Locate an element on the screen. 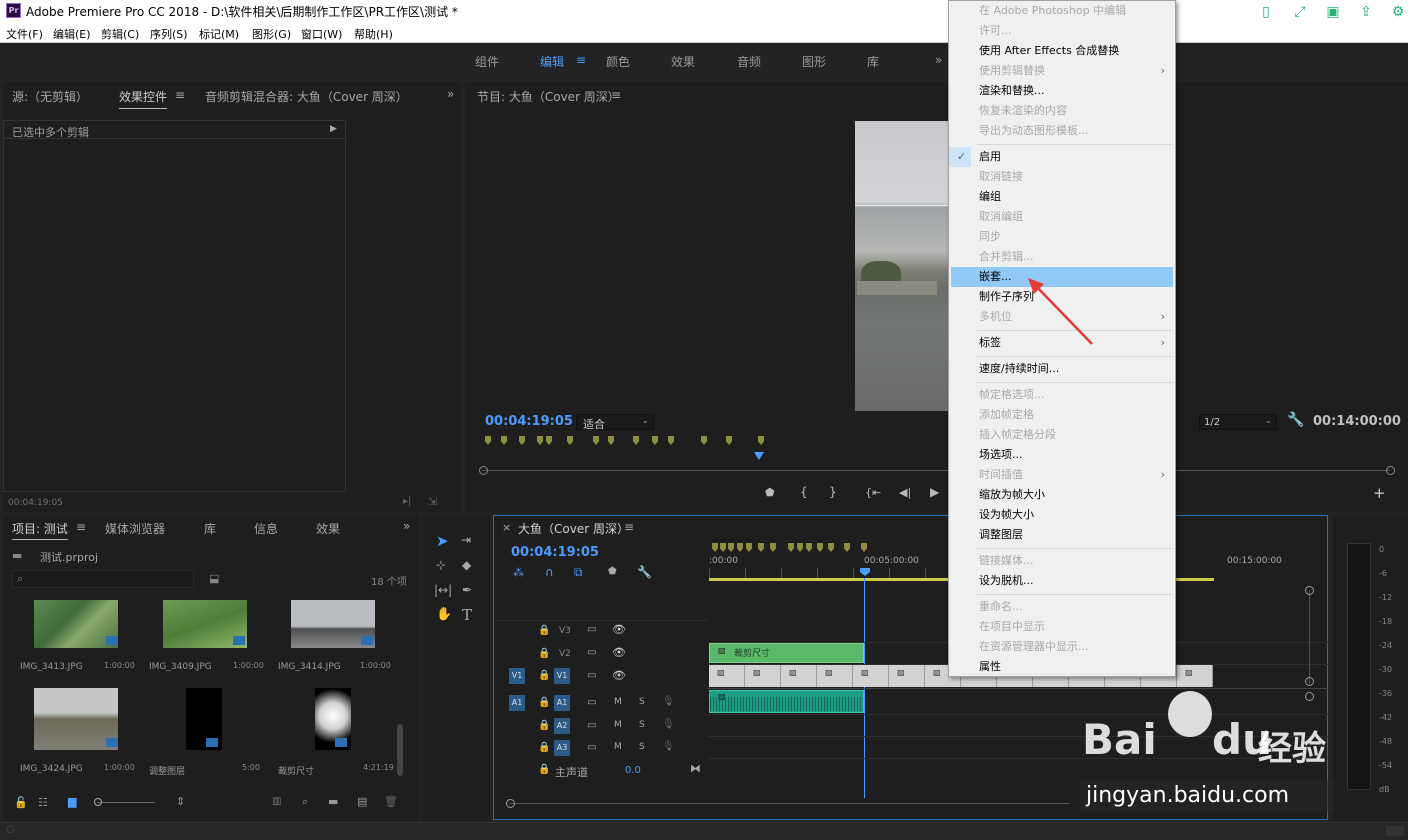 This screenshot has height=840, width=1408. trash-icon: 🗑 is located at coordinates (391, 801).